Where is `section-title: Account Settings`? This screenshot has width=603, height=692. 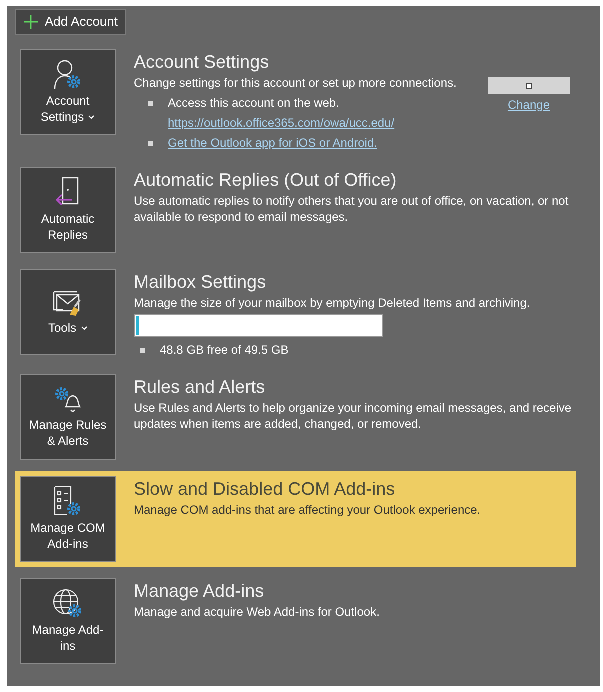 section-title: Account Settings is located at coordinates (202, 62).